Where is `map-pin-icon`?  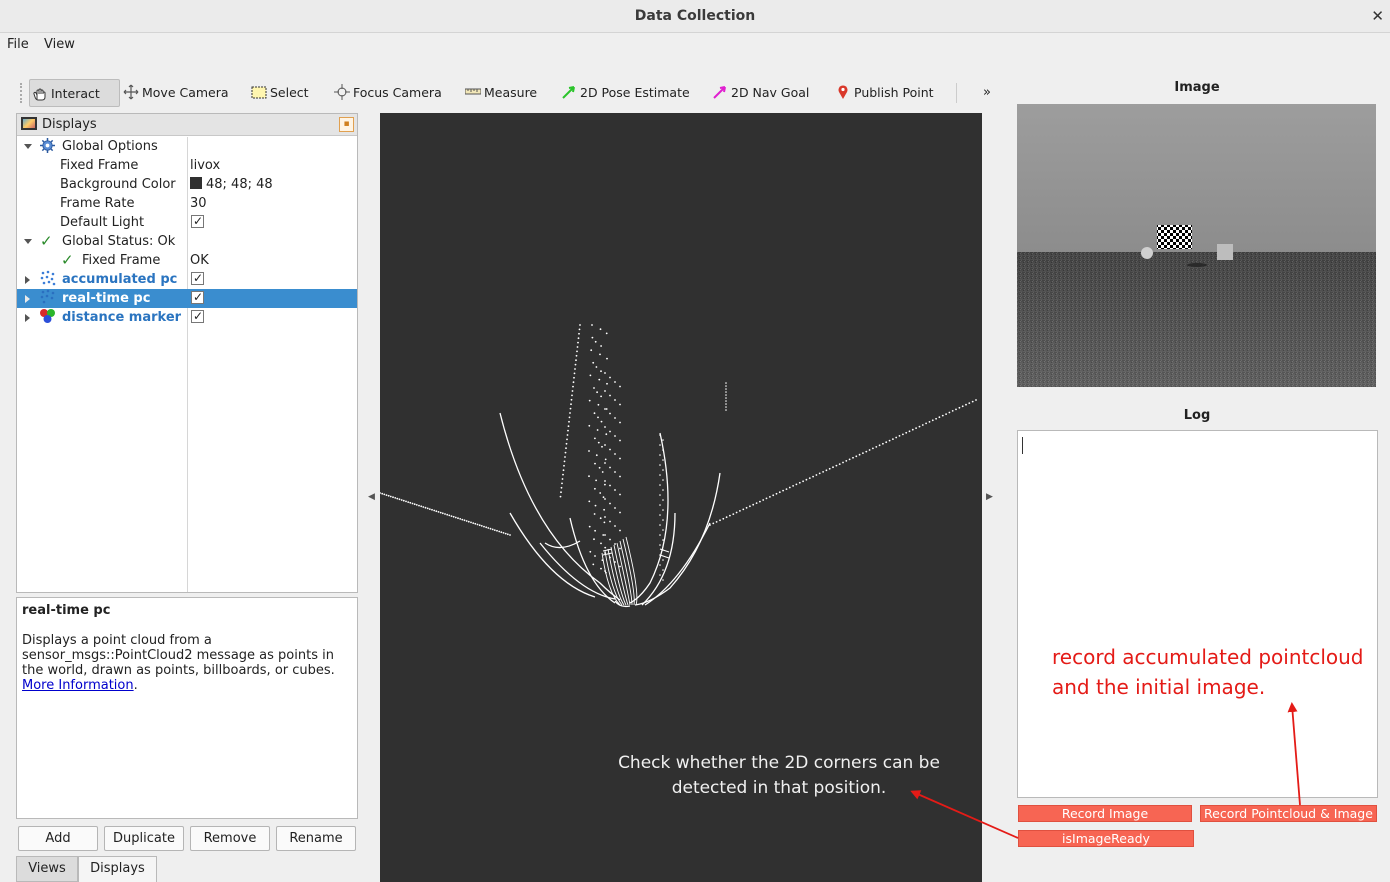 map-pin-icon is located at coordinates (843, 90).